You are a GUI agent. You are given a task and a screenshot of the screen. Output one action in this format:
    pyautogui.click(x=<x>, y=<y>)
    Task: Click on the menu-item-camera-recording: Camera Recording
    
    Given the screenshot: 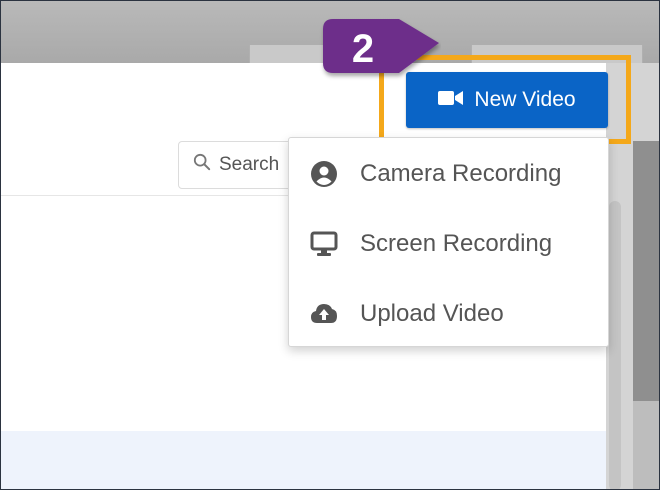 What is the action you would take?
    pyautogui.click(x=448, y=174)
    